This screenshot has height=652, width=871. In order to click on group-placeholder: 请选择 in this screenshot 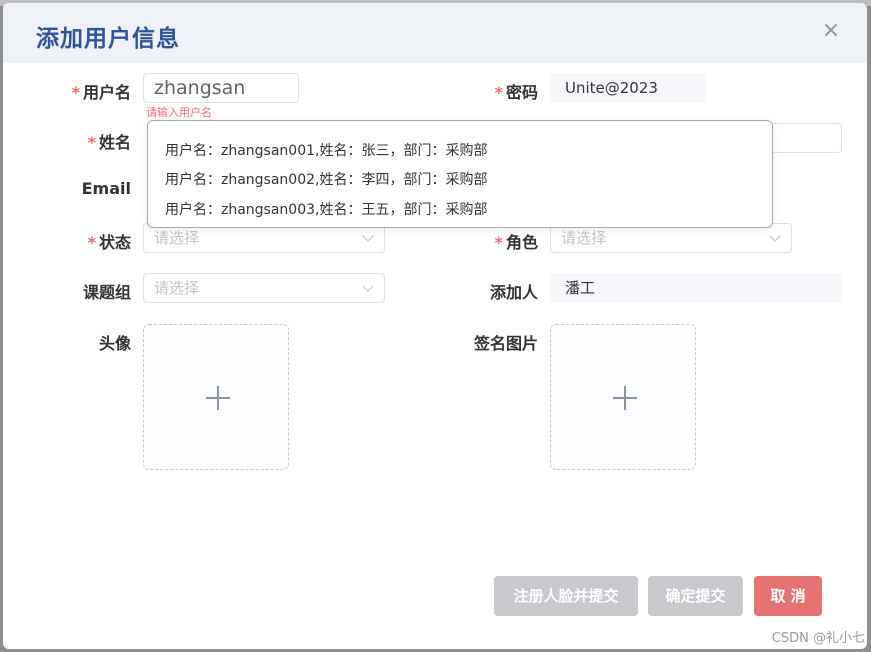, I will do `click(177, 288)`.